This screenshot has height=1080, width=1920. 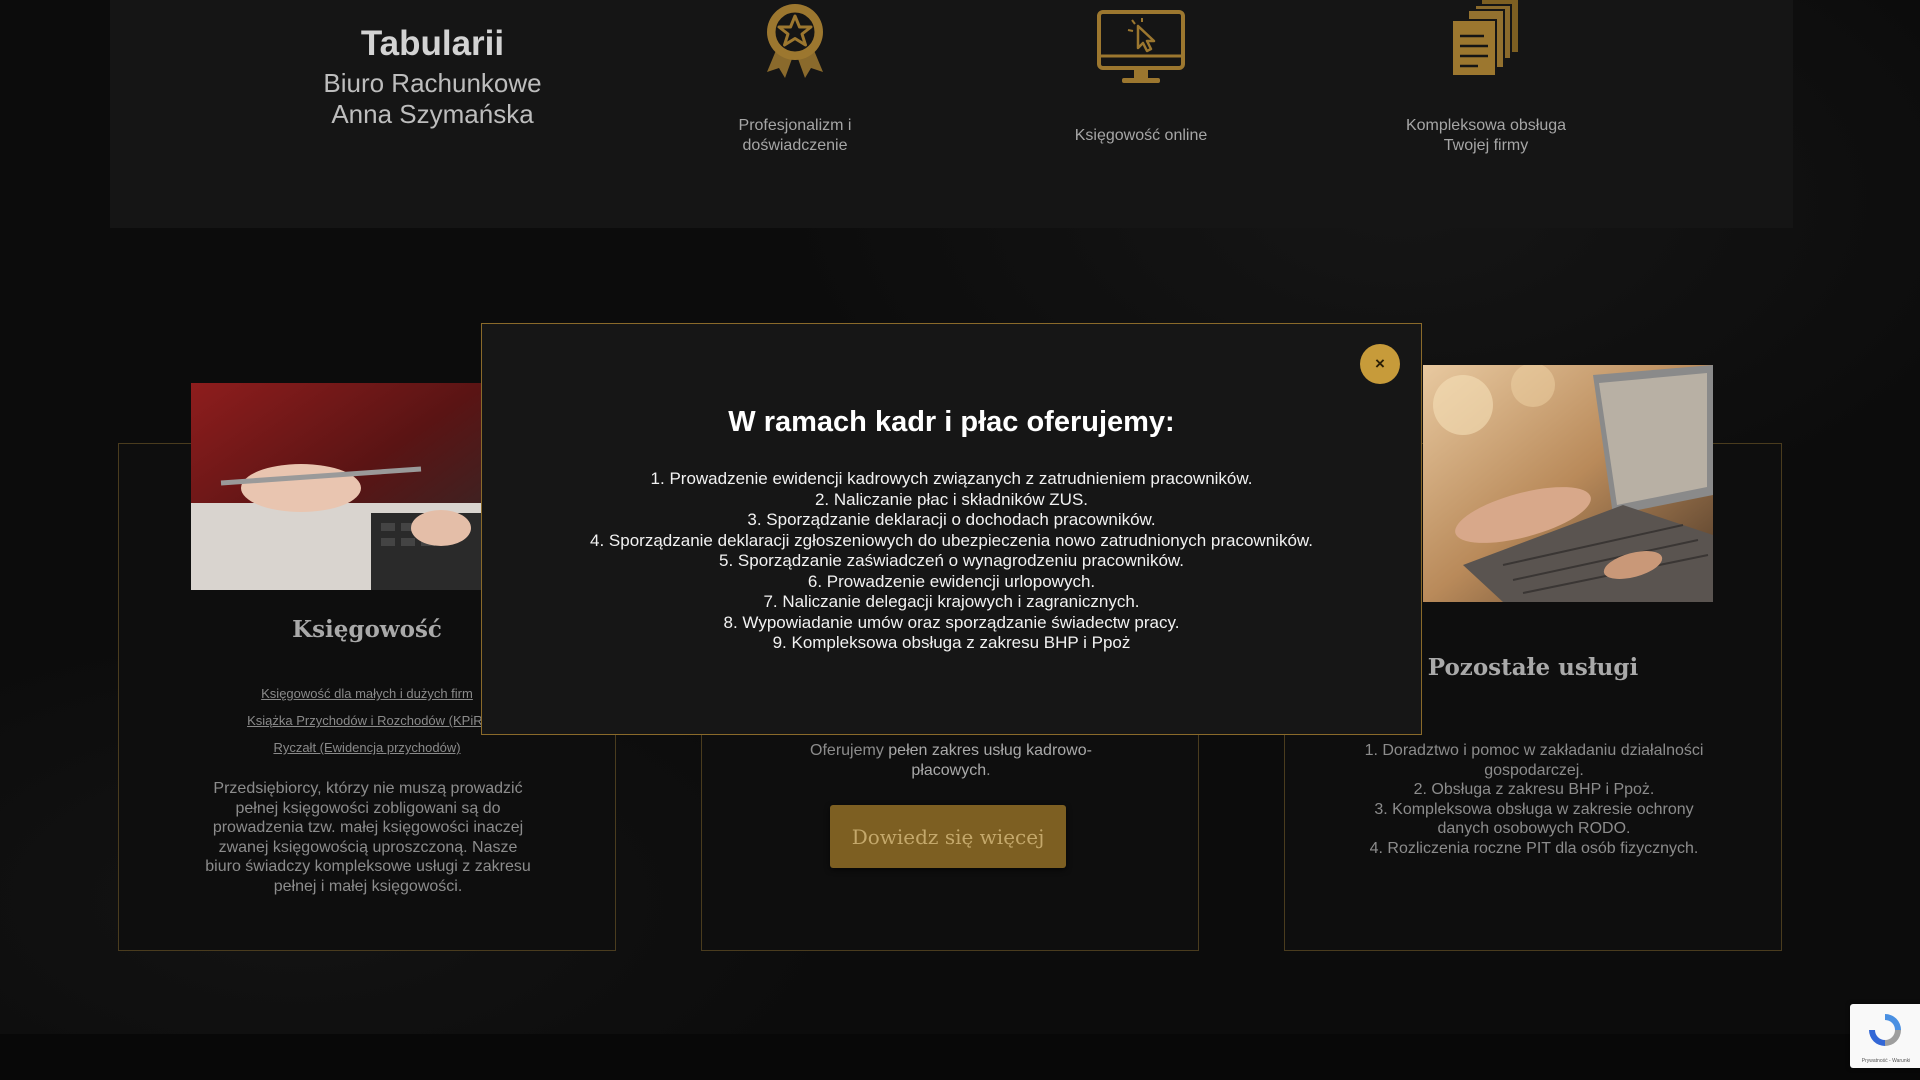 What do you see at coordinates (1141, 135) in the screenshot?
I see `feature-label: Księgowość online` at bounding box center [1141, 135].